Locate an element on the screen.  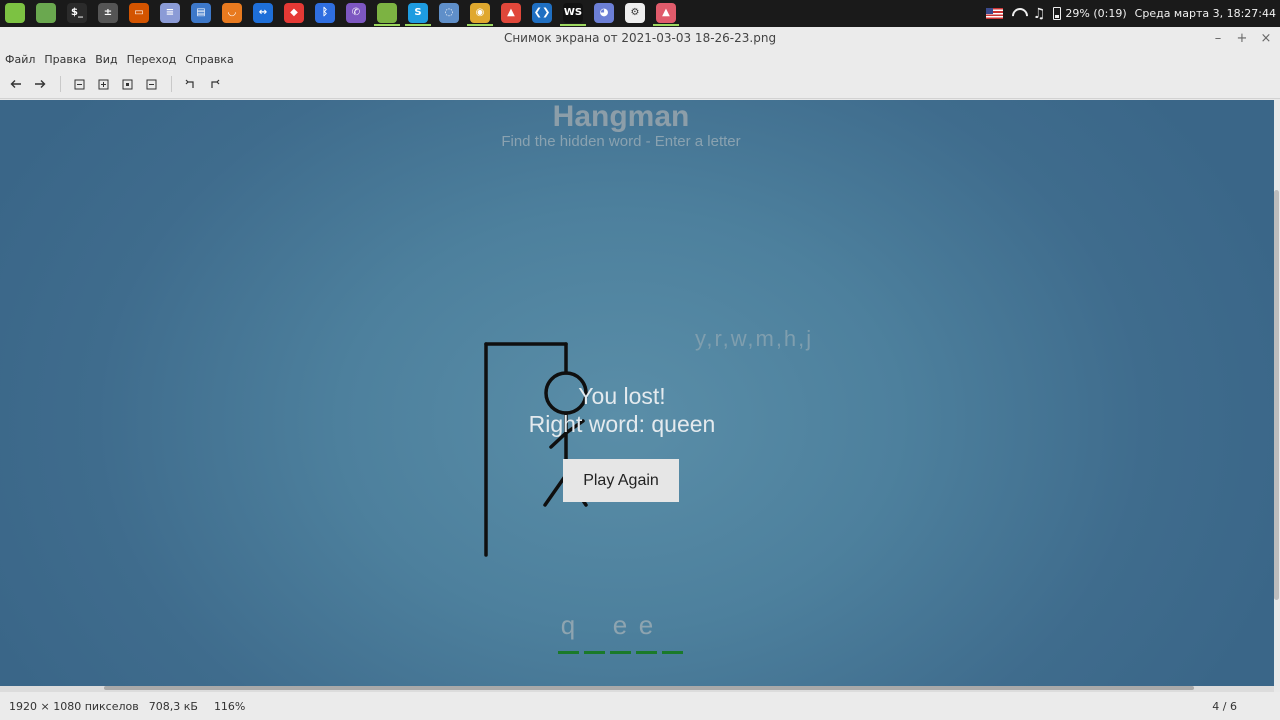
system-tray: ♫ 29% (0:19) Среда марта 3, 18:27:44 is located at coordinates (1127, 13).